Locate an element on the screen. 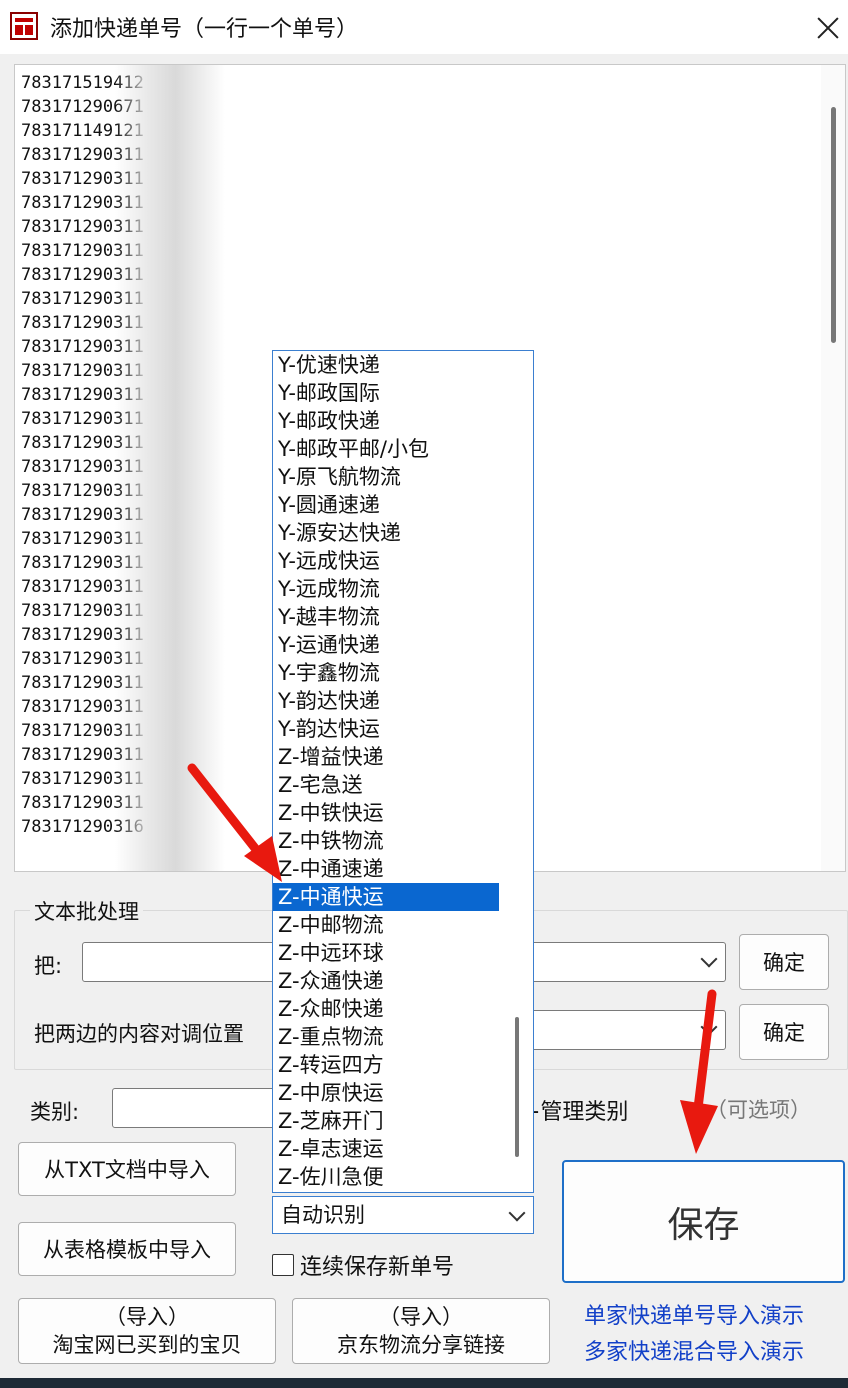 This screenshot has height=1388, width=848. category-label: 类别: is located at coordinates (55, 1112).